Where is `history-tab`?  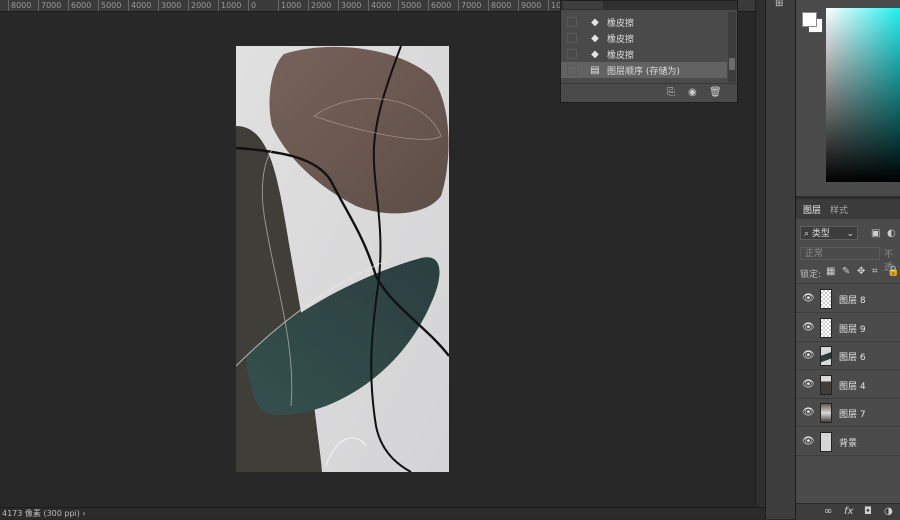 history-tab is located at coordinates (583, 5).